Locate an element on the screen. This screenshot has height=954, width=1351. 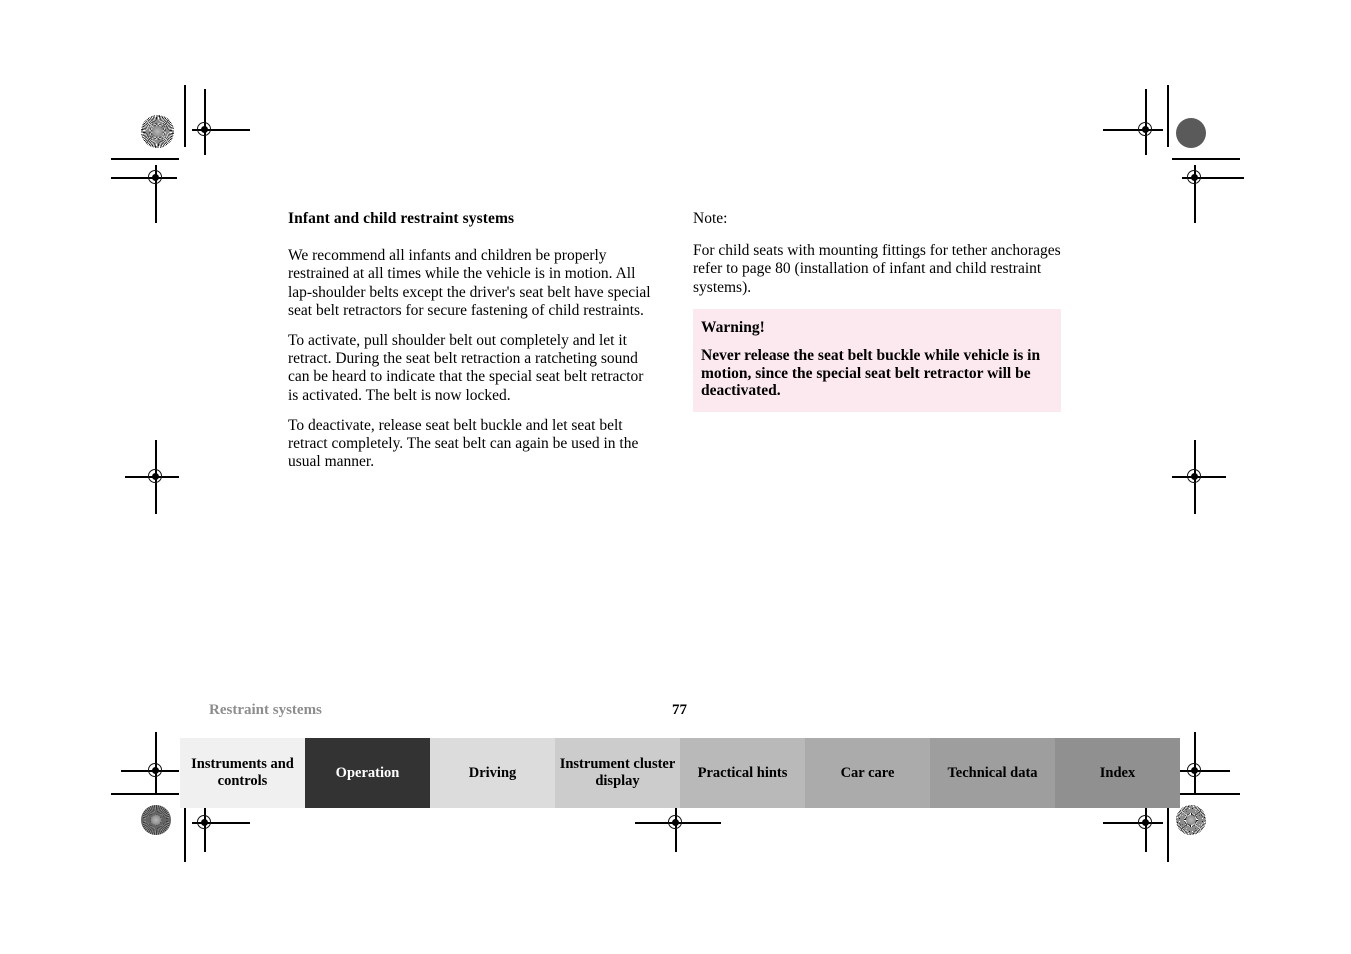
section-heading: Infant and child restraint systems is located at coordinates (401, 218).